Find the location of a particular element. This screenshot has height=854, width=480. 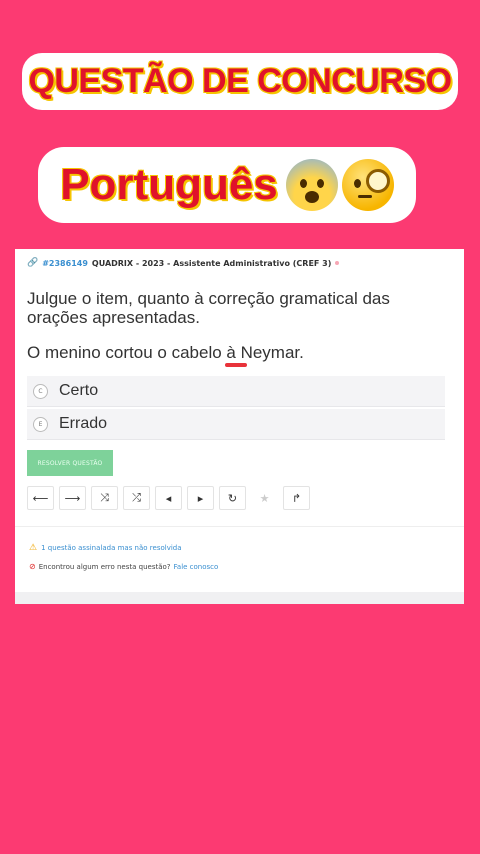

option-certo: C Certo is located at coordinates (236, 391).